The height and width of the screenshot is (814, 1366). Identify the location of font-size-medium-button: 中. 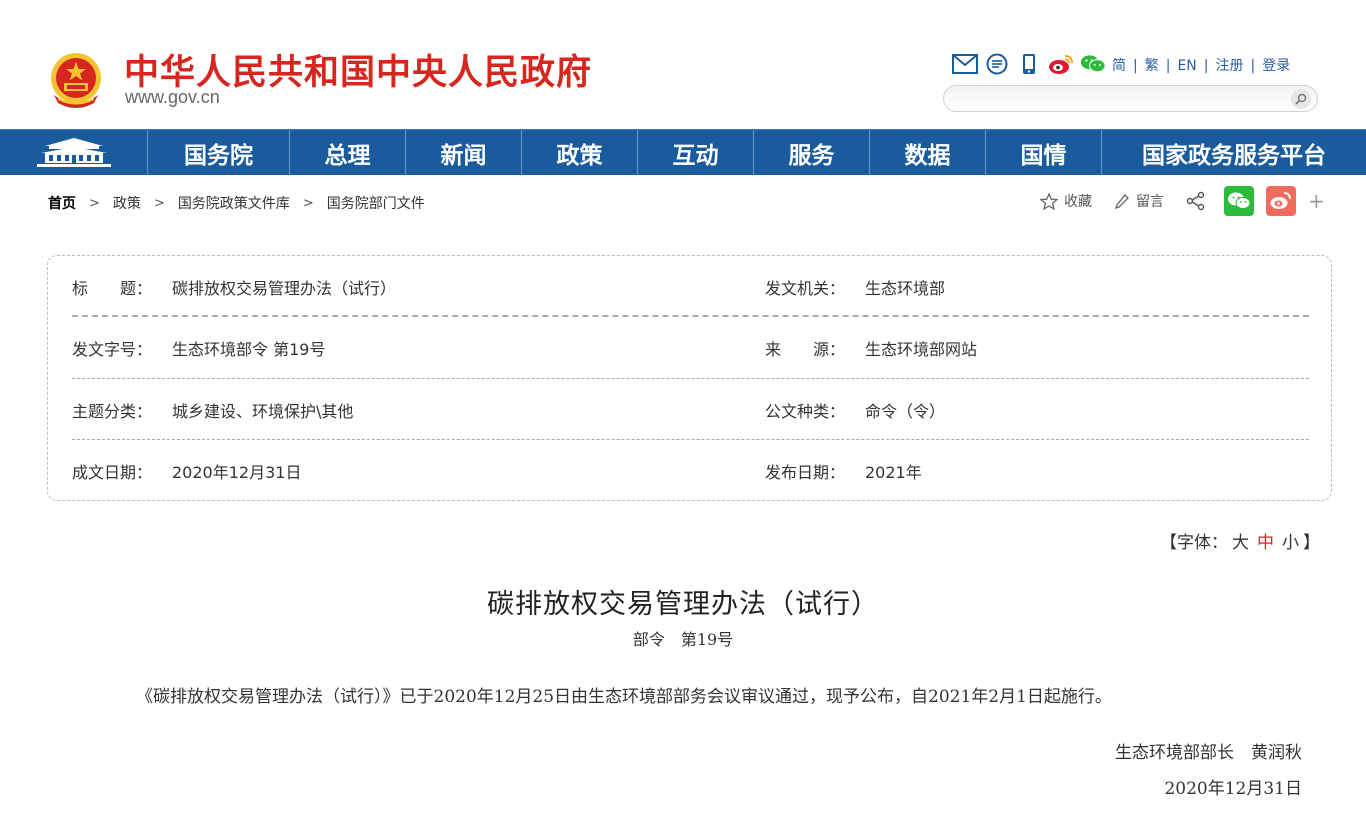
(1265, 543).